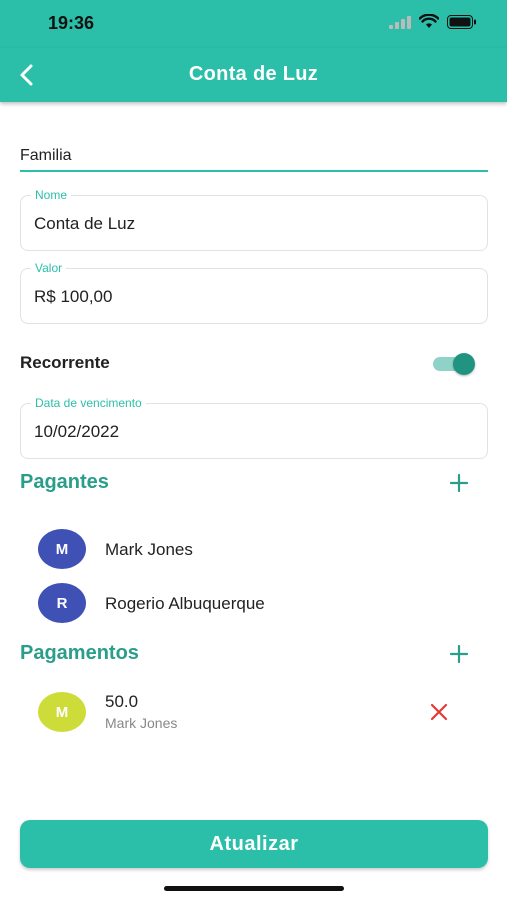  I want to click on amount-field: Valor R$ 100,00, so click(254, 292).